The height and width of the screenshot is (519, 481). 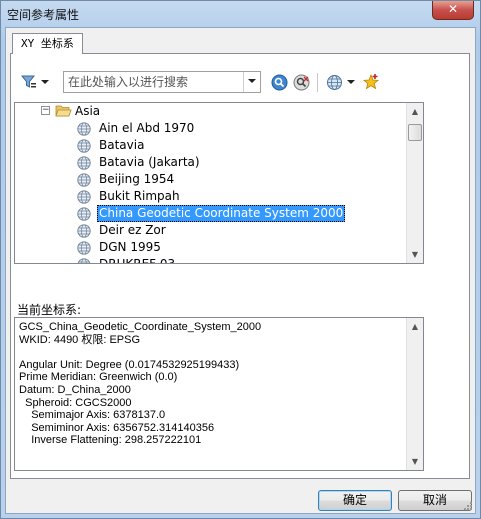 I want to click on scroll-thumb, so click(x=415, y=132).